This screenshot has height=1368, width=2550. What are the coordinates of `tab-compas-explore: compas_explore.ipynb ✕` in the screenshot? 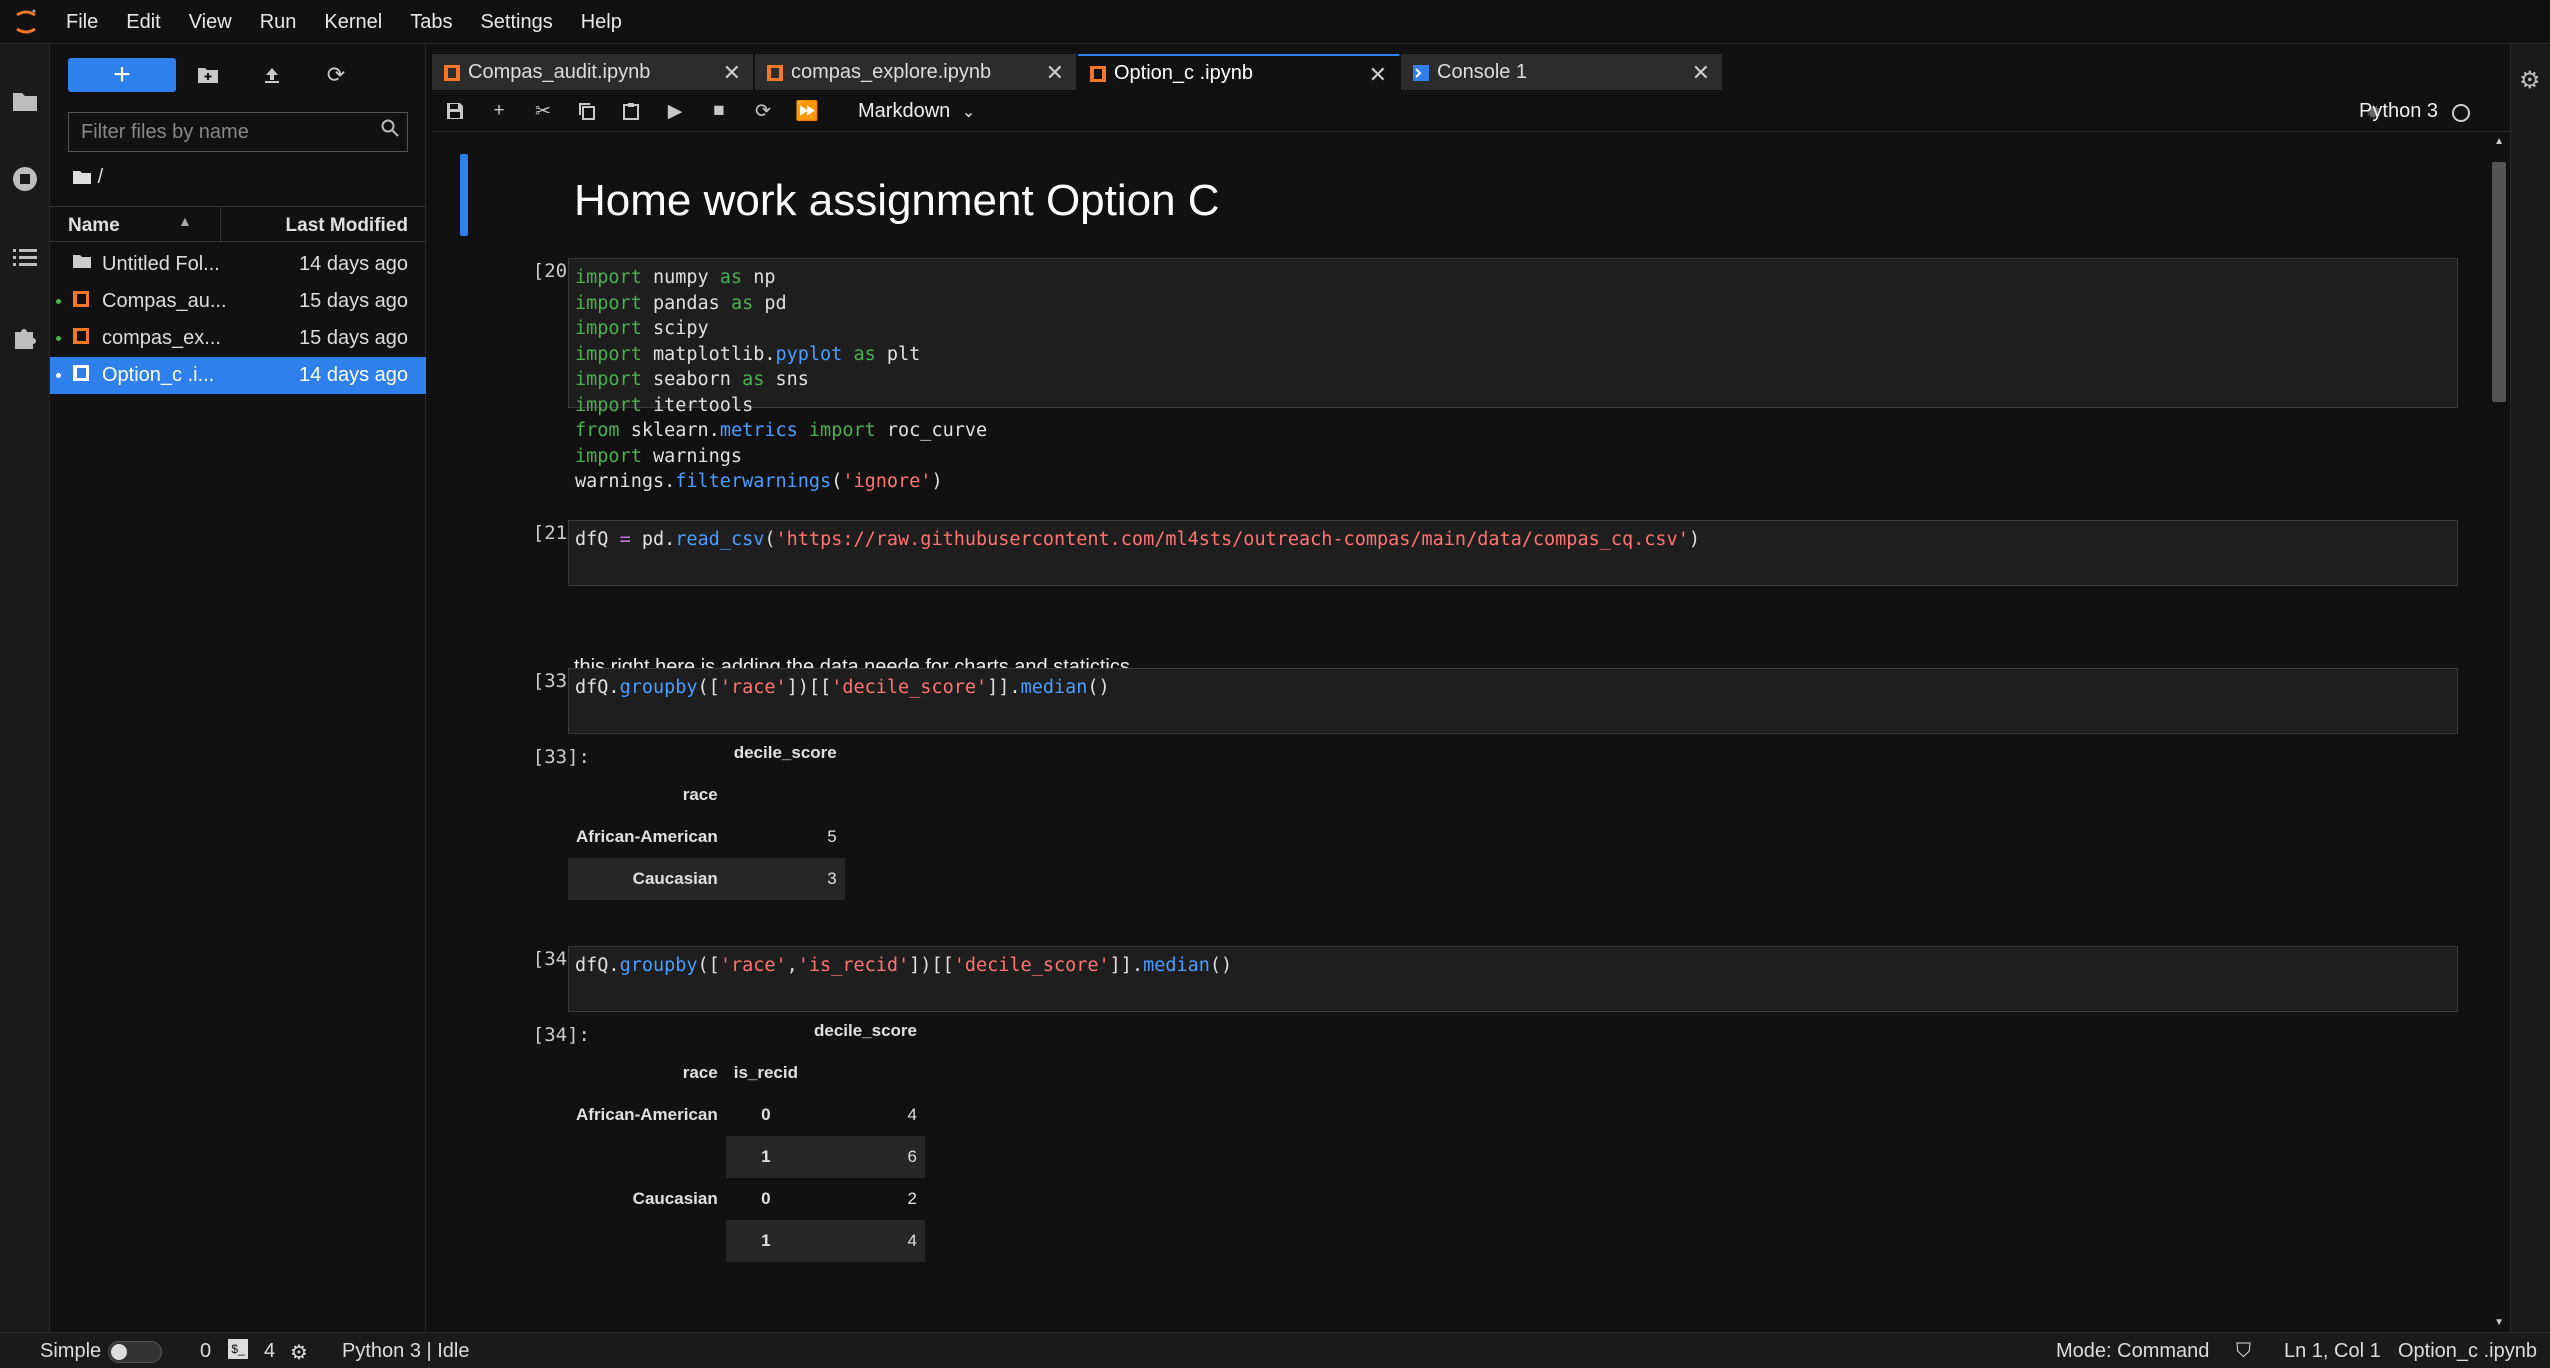 It's located at (916, 72).